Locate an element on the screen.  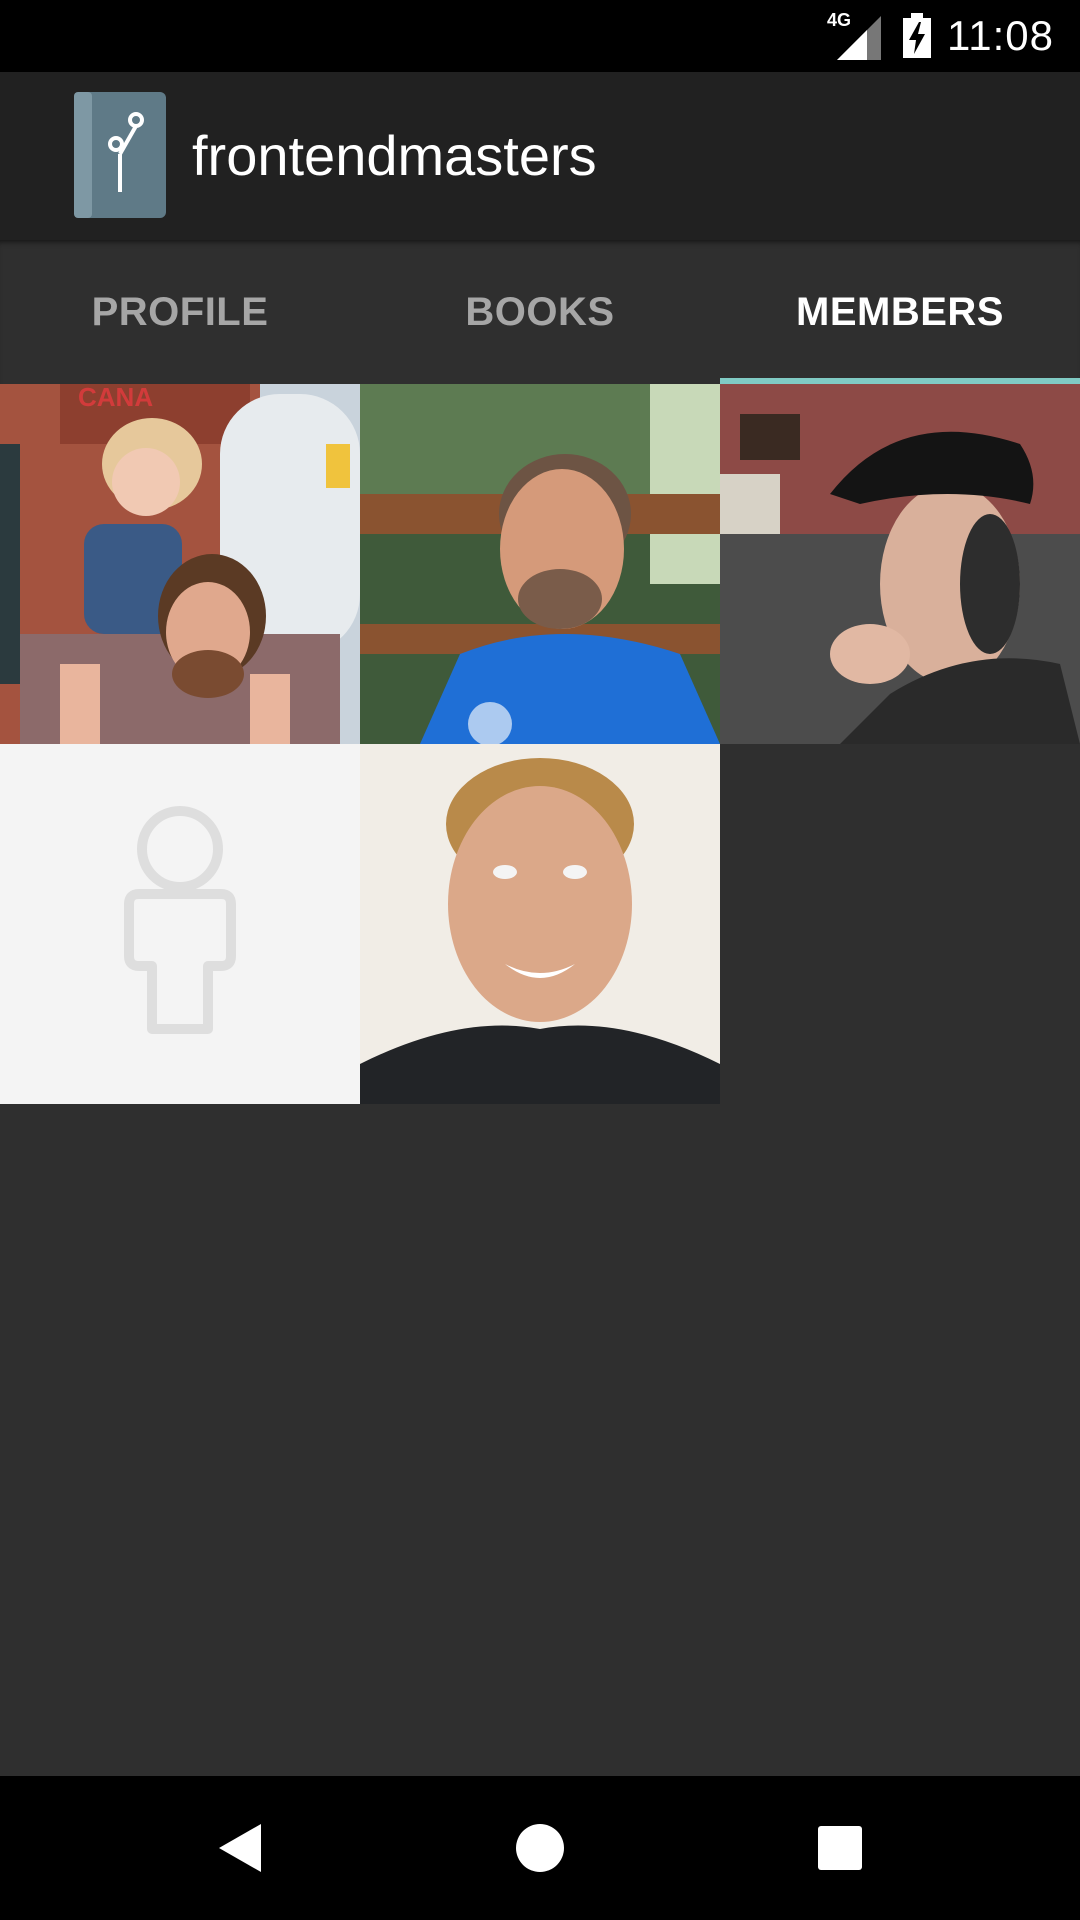
recents-button is located at coordinates (840, 1848).